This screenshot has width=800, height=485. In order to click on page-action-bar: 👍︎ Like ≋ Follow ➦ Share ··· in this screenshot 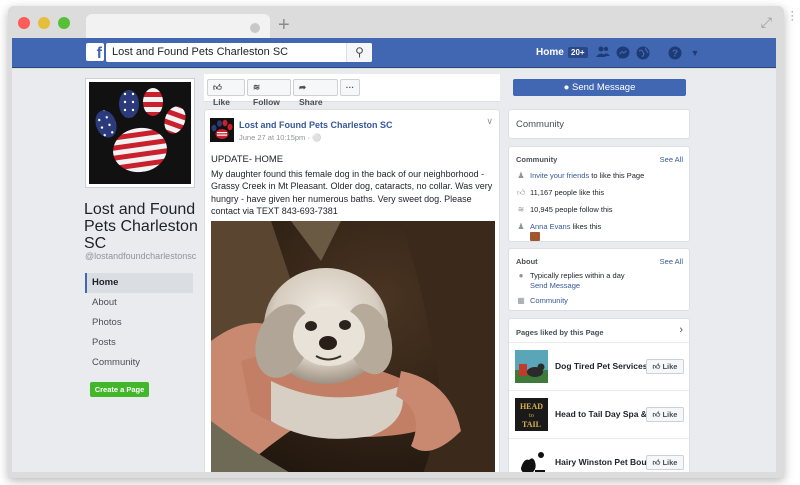, I will do `click(352, 90)`.